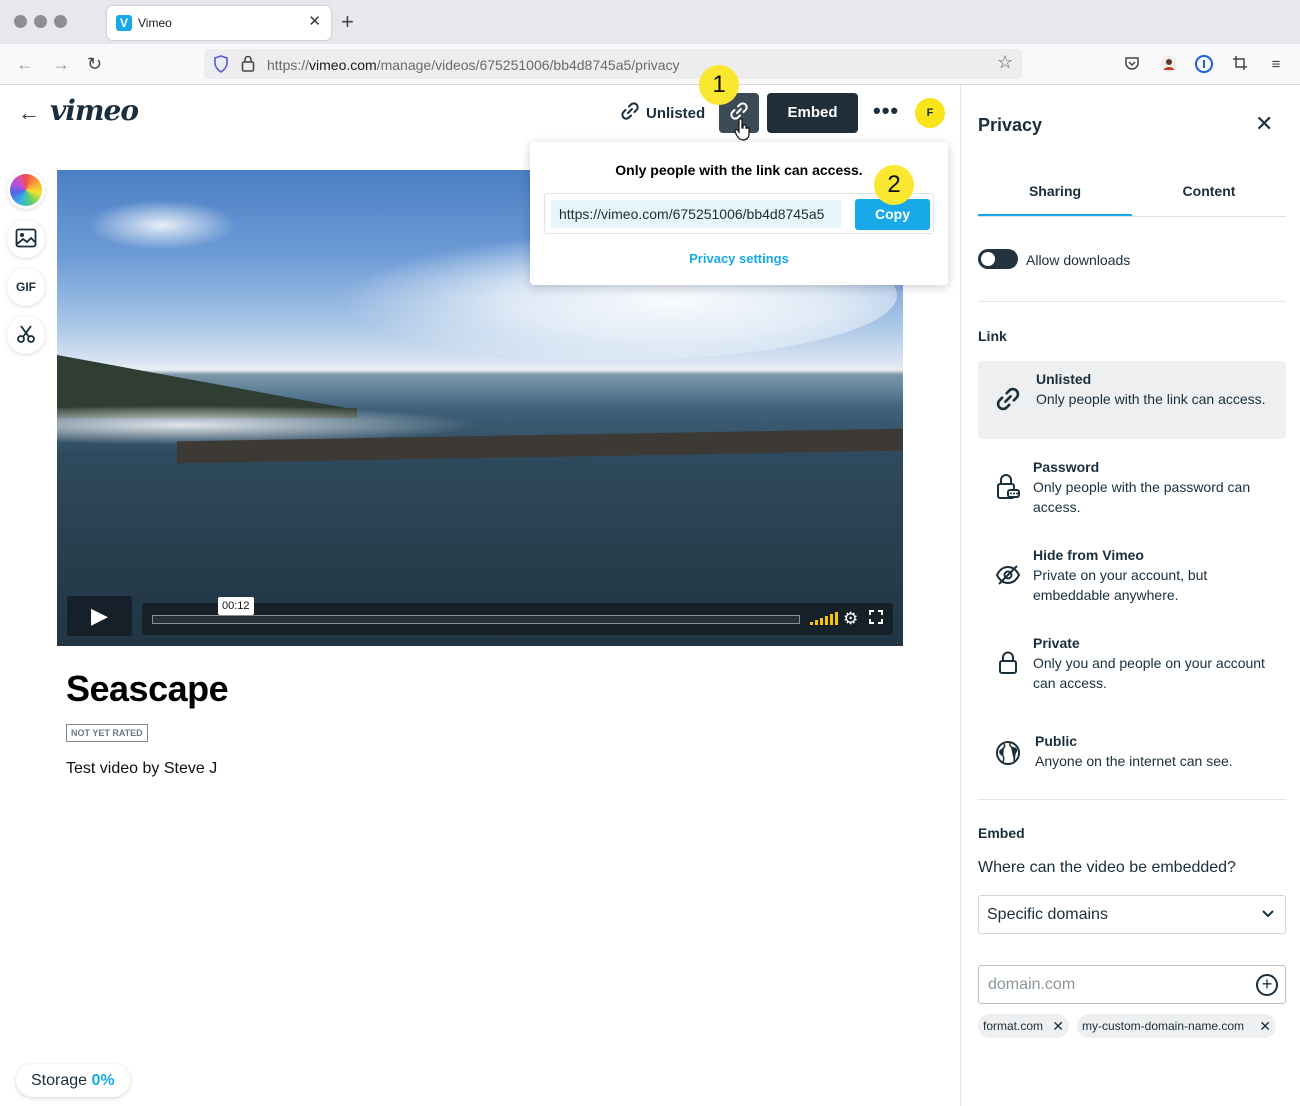 This screenshot has height=1106, width=1300. I want to click on link-section-label: Link, so click(992, 336).